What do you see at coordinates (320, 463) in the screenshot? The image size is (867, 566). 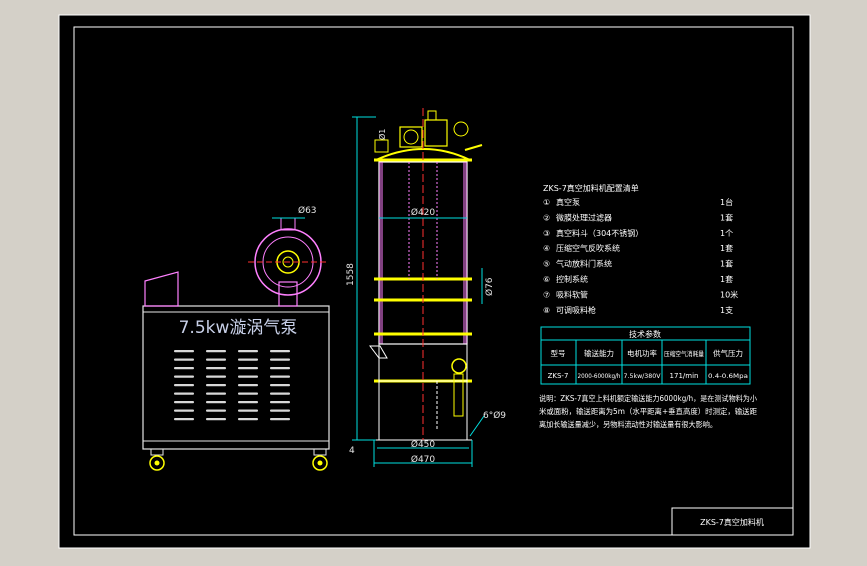 I see `wheel-right-hub` at bounding box center [320, 463].